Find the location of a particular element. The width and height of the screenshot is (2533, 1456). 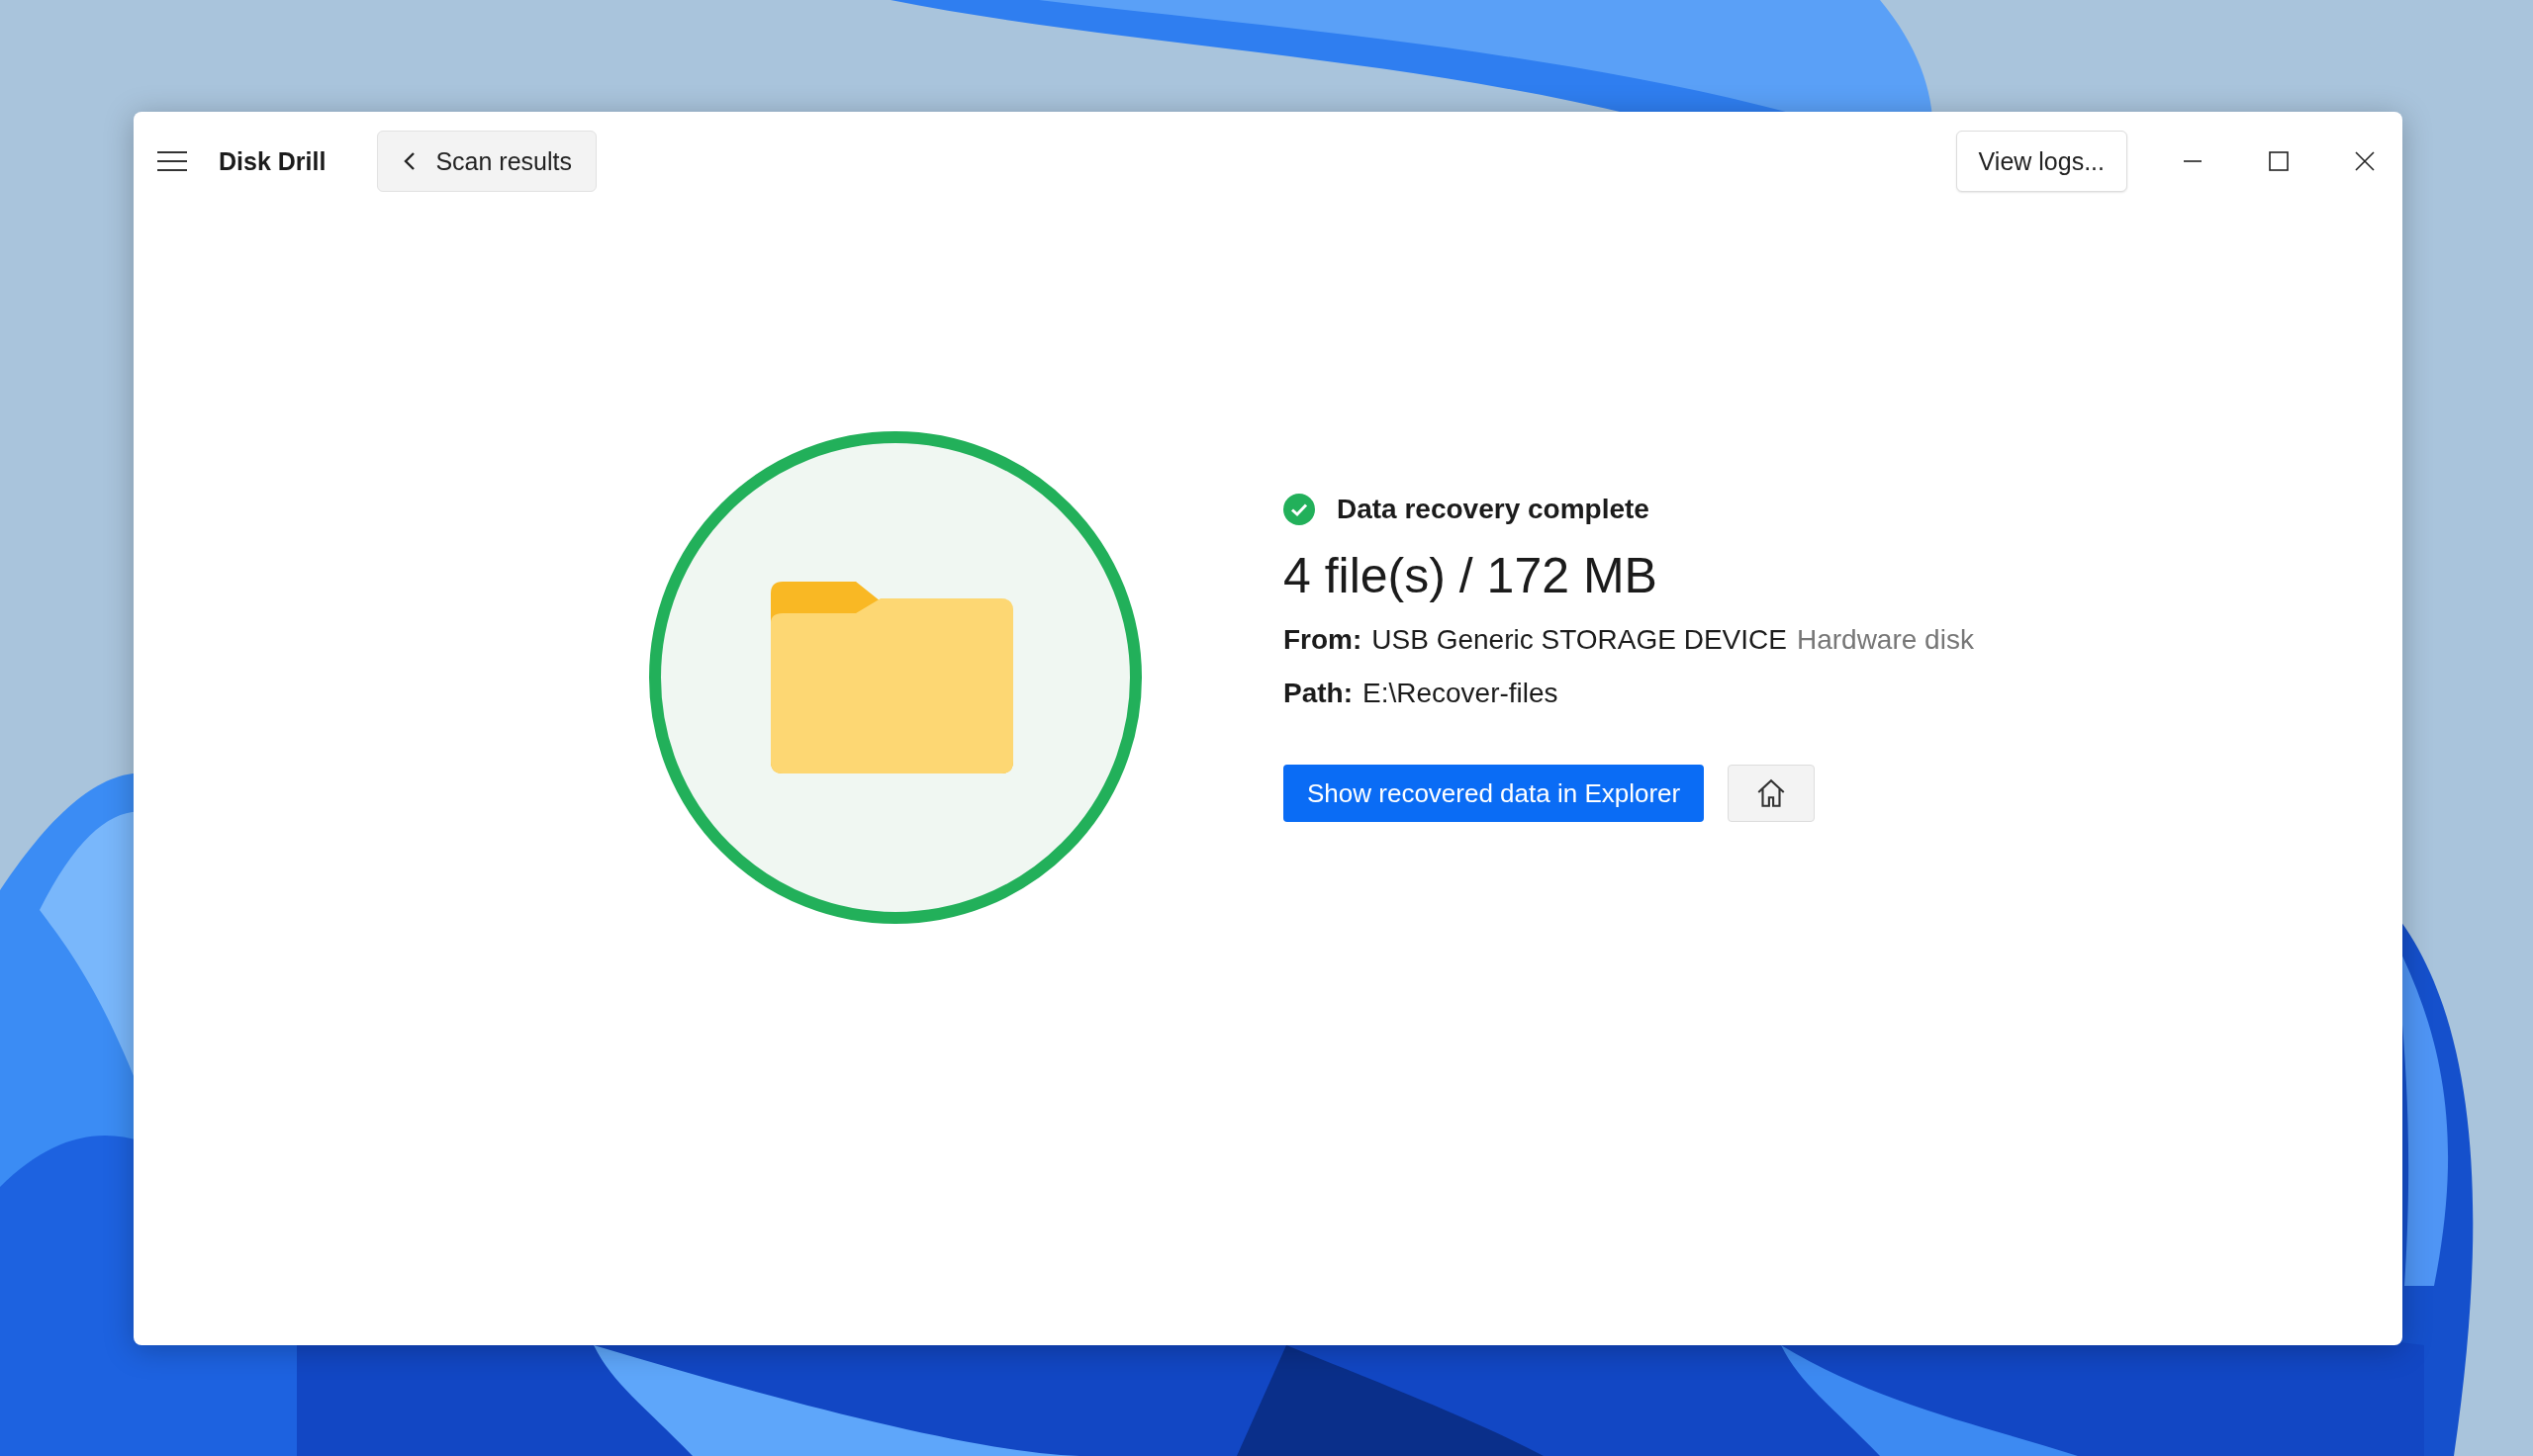

app-title: Disk Drill is located at coordinates (273, 161).